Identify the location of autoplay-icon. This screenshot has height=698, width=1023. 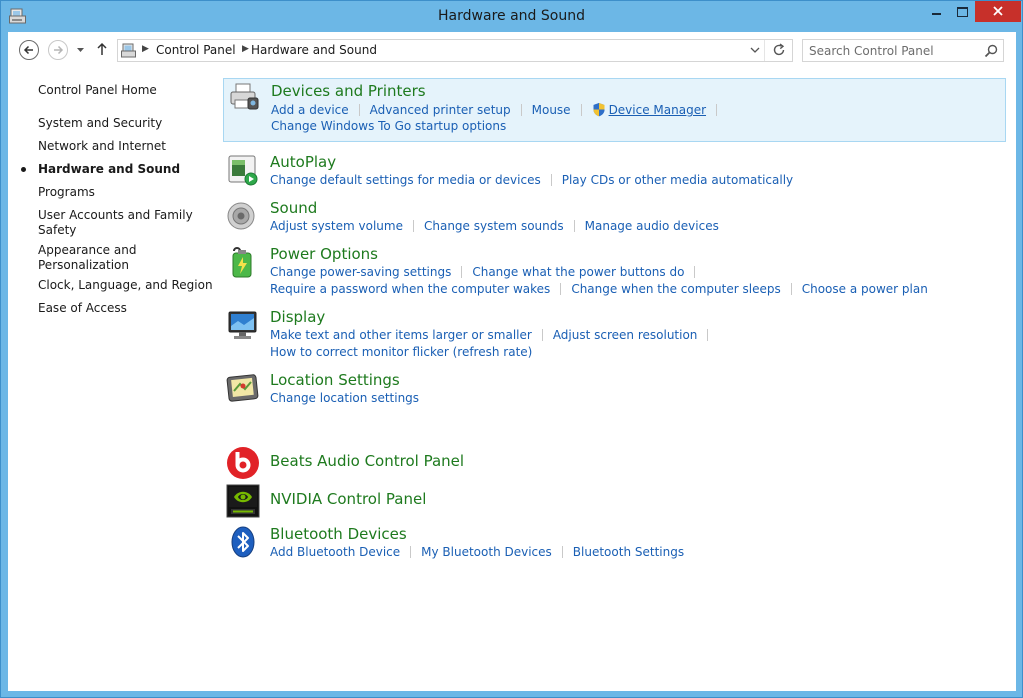
(243, 170).